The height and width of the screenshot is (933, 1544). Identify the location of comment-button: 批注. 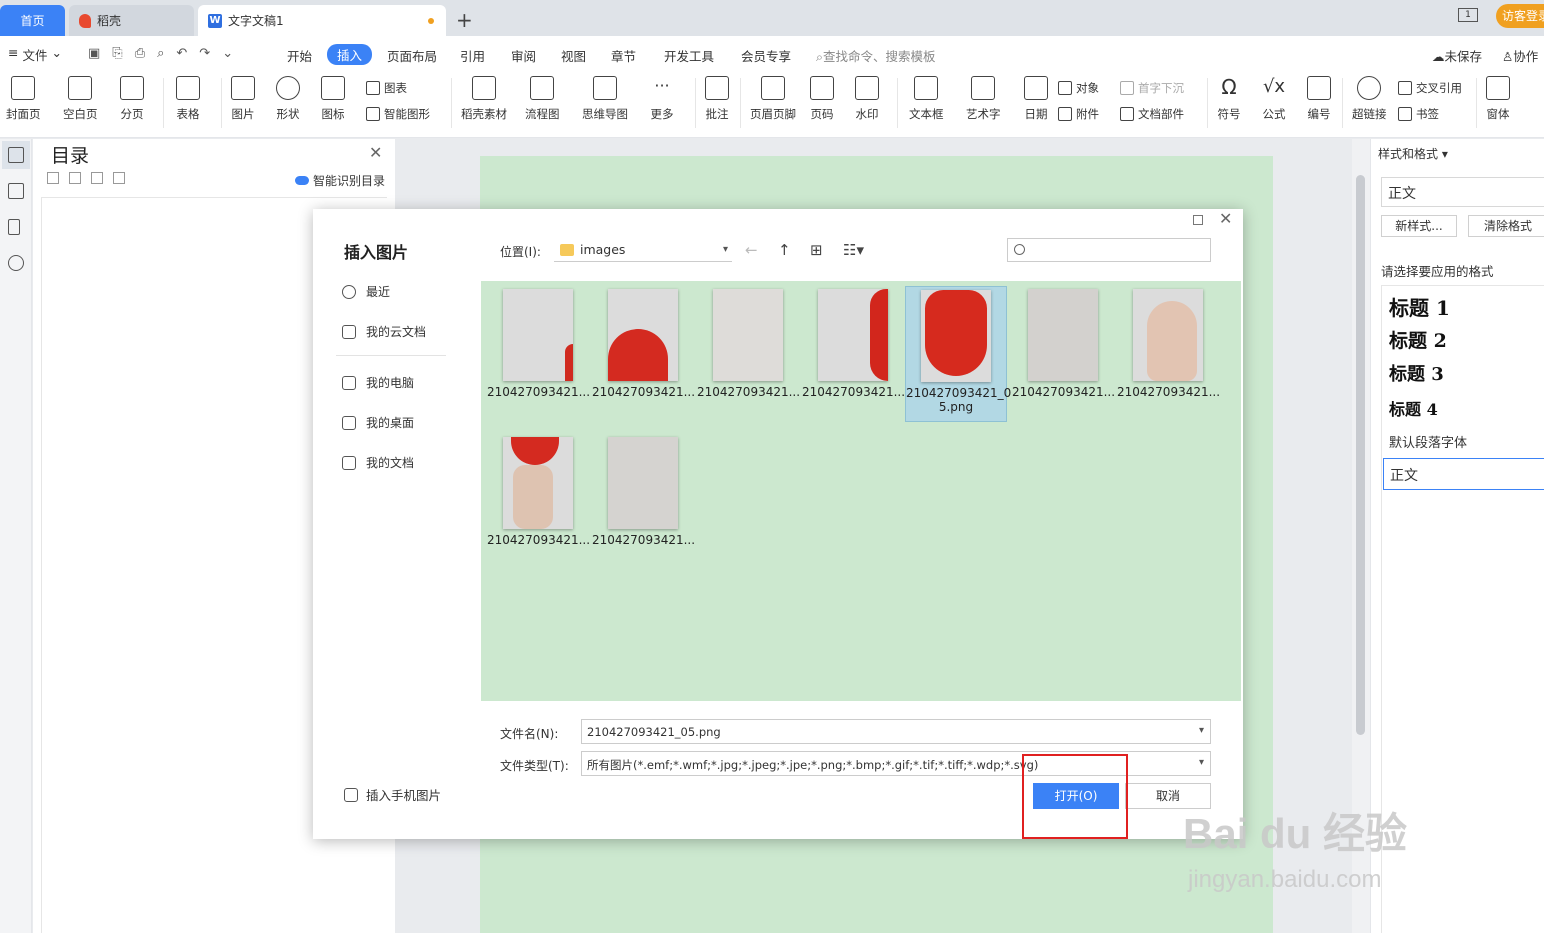
(717, 99).